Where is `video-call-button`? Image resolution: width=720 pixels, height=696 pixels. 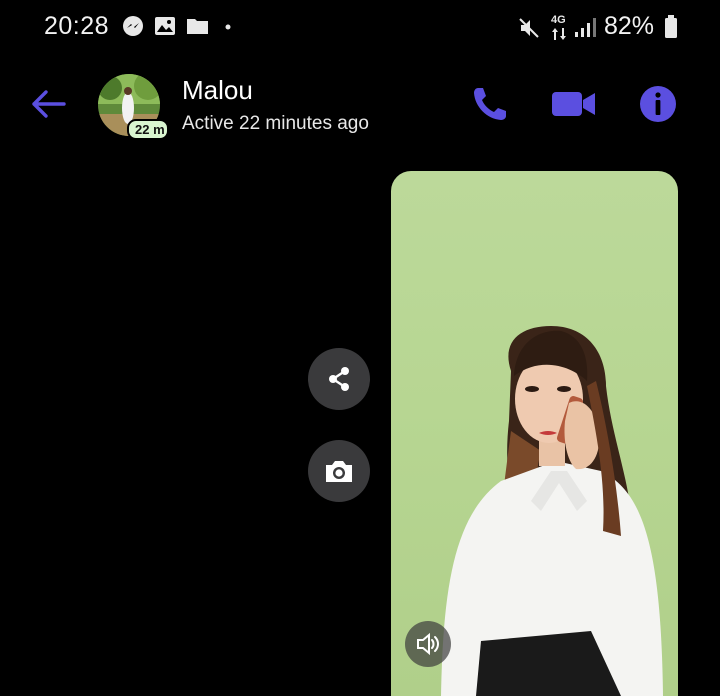
video-call-button is located at coordinates (574, 104).